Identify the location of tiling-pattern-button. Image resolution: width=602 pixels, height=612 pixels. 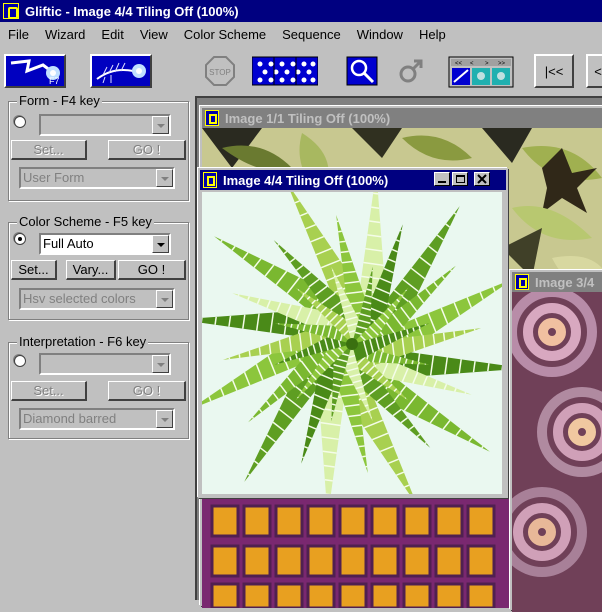
(285, 71).